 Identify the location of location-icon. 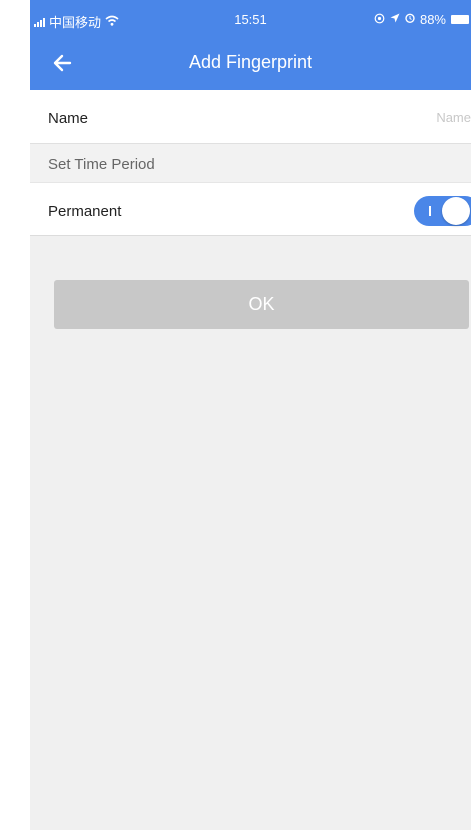
(395, 19).